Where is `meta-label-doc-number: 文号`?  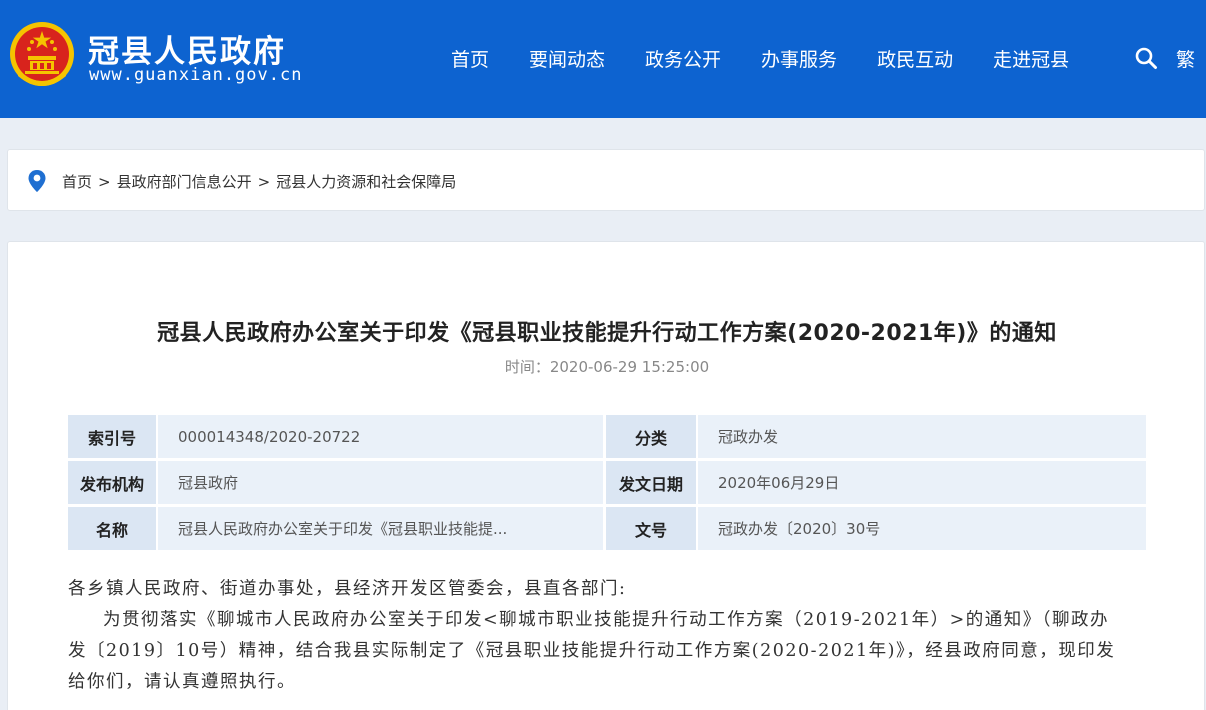 meta-label-doc-number: 文号 is located at coordinates (651, 528).